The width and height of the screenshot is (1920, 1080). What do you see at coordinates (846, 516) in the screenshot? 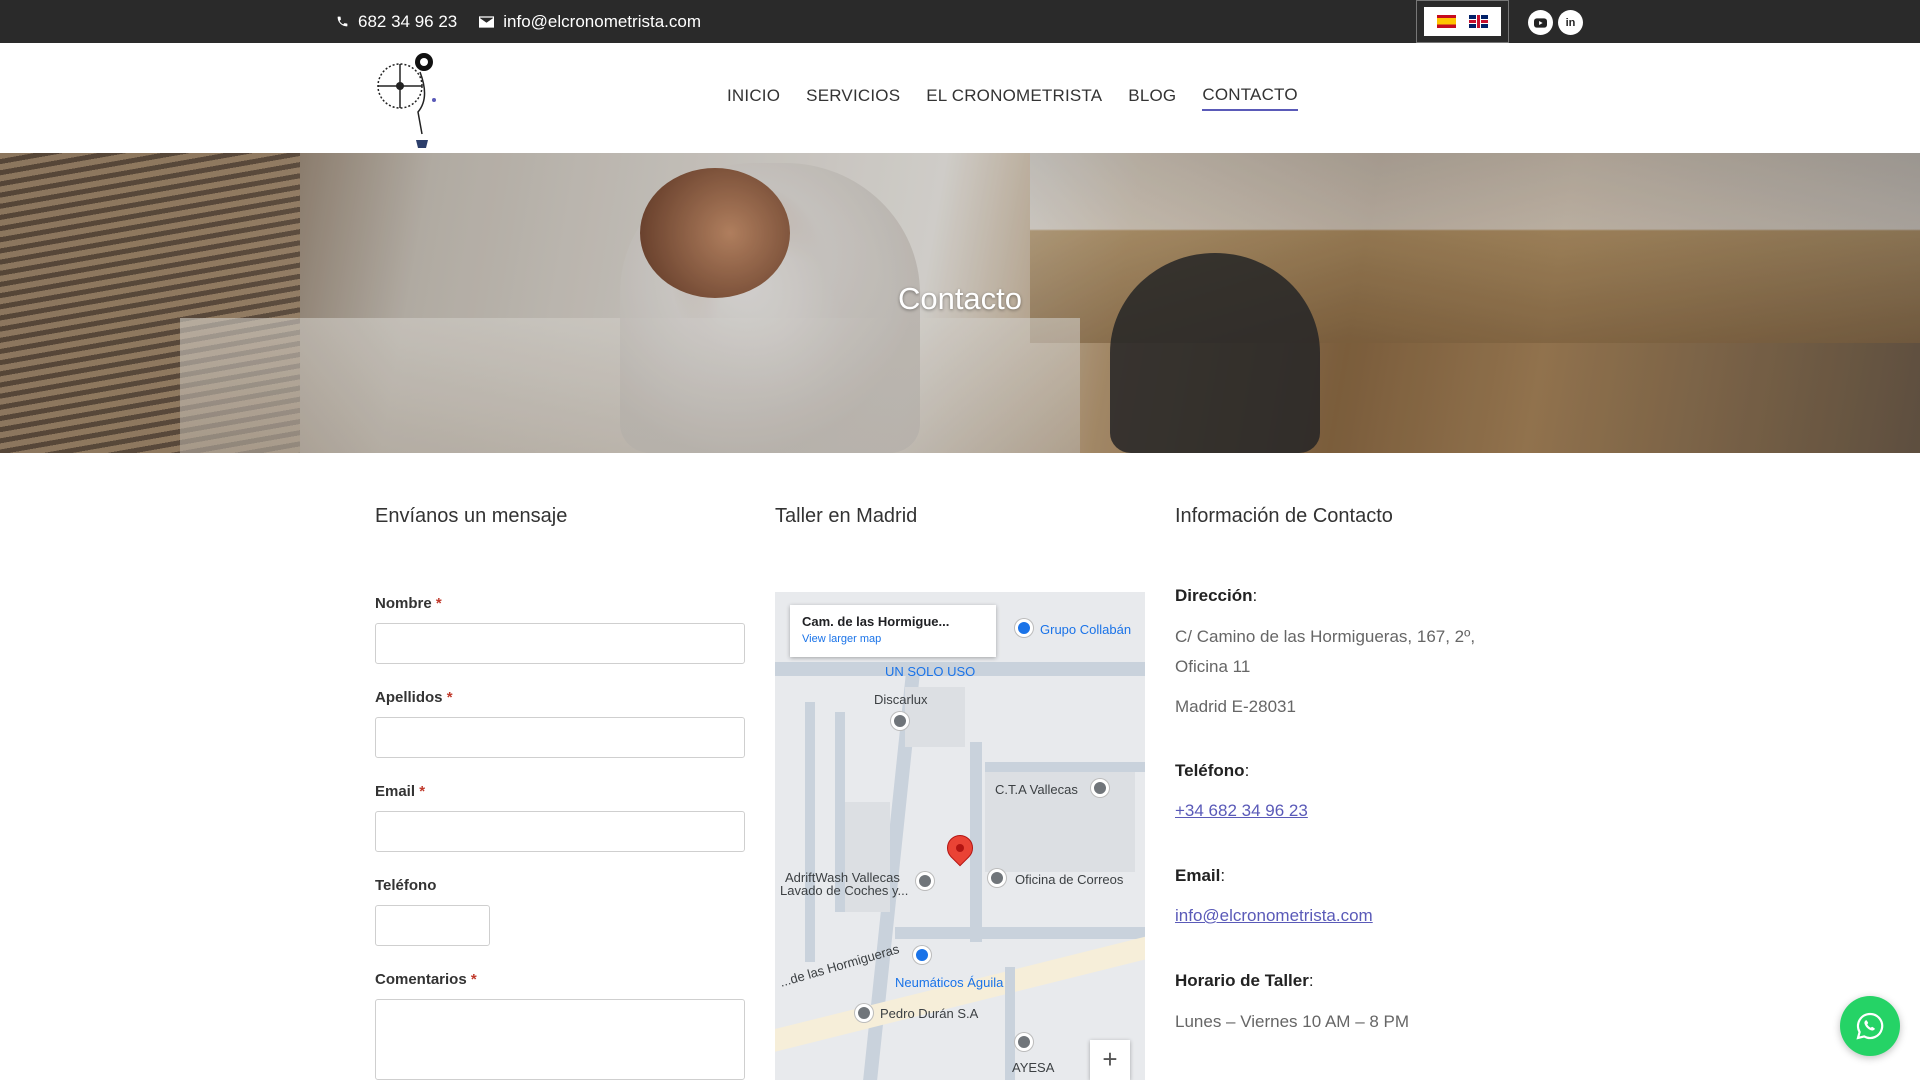
I see `map-title: Taller en Madrid` at bounding box center [846, 516].